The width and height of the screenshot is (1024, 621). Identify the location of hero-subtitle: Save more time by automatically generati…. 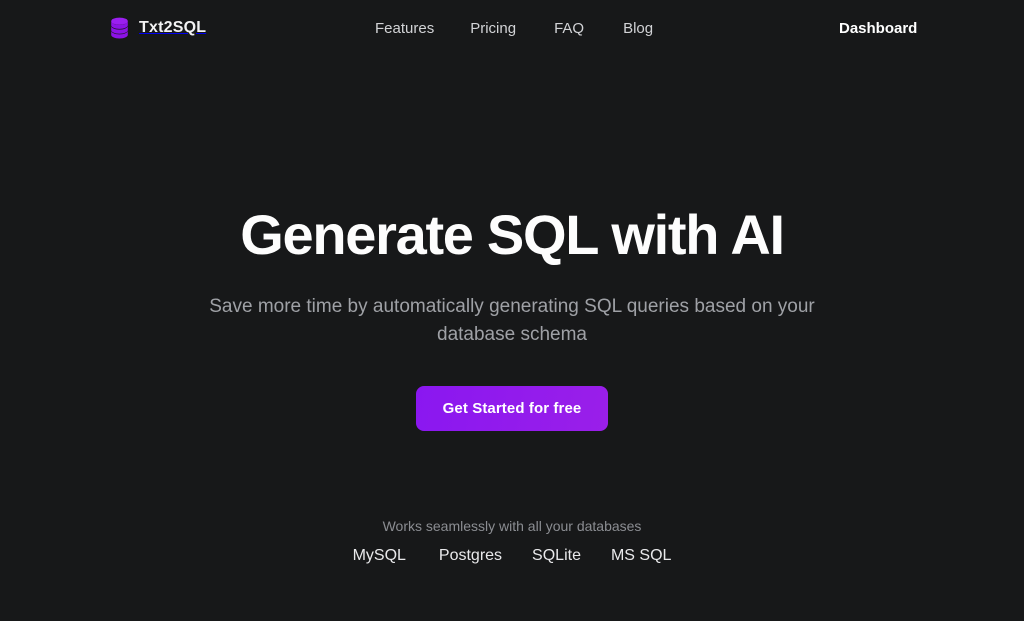
(512, 321).